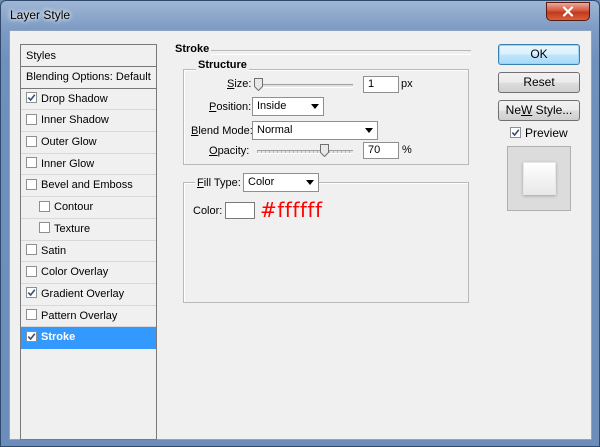 This screenshot has width=600, height=447. What do you see at coordinates (75, 120) in the screenshot?
I see `styles-list-item-label: Inner Shadow` at bounding box center [75, 120].